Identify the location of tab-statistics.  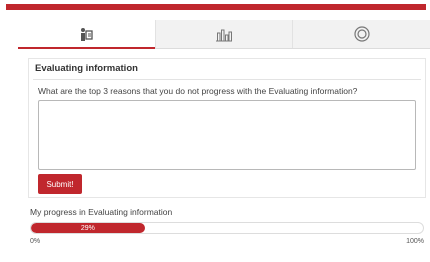
(224, 34).